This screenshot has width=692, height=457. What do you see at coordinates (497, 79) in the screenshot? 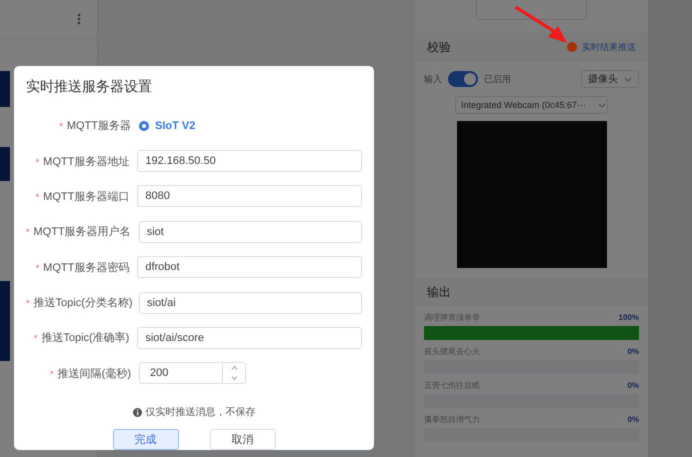
I see `toggle-label: 已启用` at bounding box center [497, 79].